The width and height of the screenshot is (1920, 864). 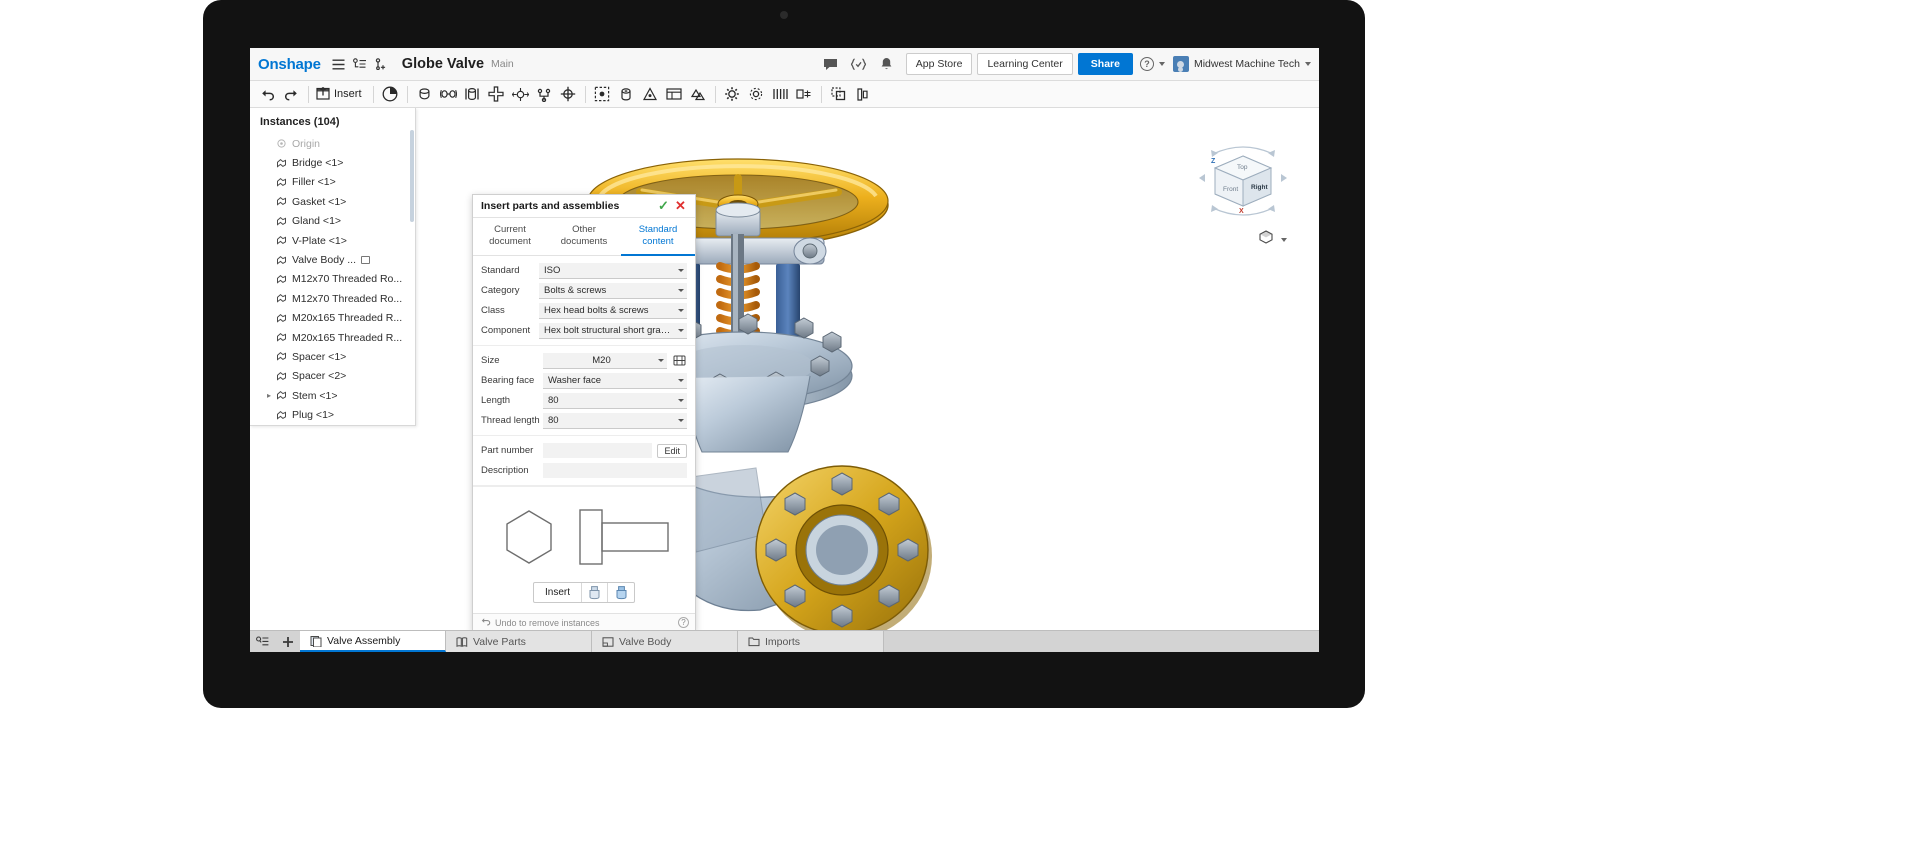 What do you see at coordinates (443, 64) in the screenshot?
I see `document-title: Globe Valve` at bounding box center [443, 64].